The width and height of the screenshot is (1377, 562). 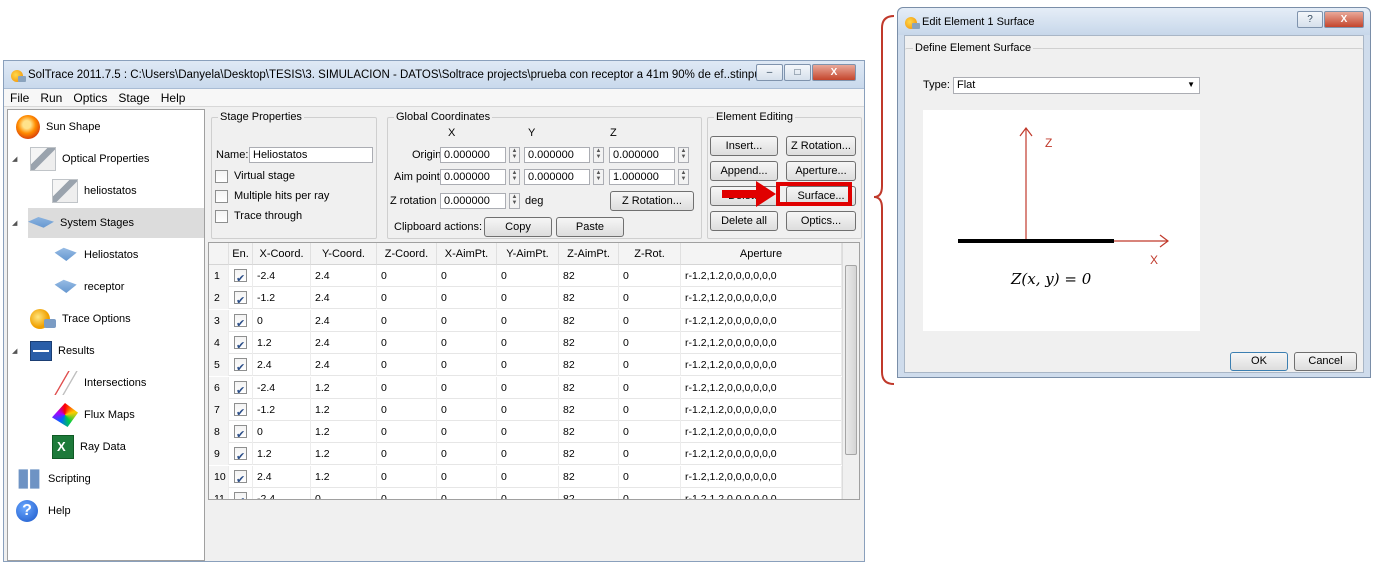 What do you see at coordinates (467, 254) in the screenshot?
I see `column-header: X-AimPt.` at bounding box center [467, 254].